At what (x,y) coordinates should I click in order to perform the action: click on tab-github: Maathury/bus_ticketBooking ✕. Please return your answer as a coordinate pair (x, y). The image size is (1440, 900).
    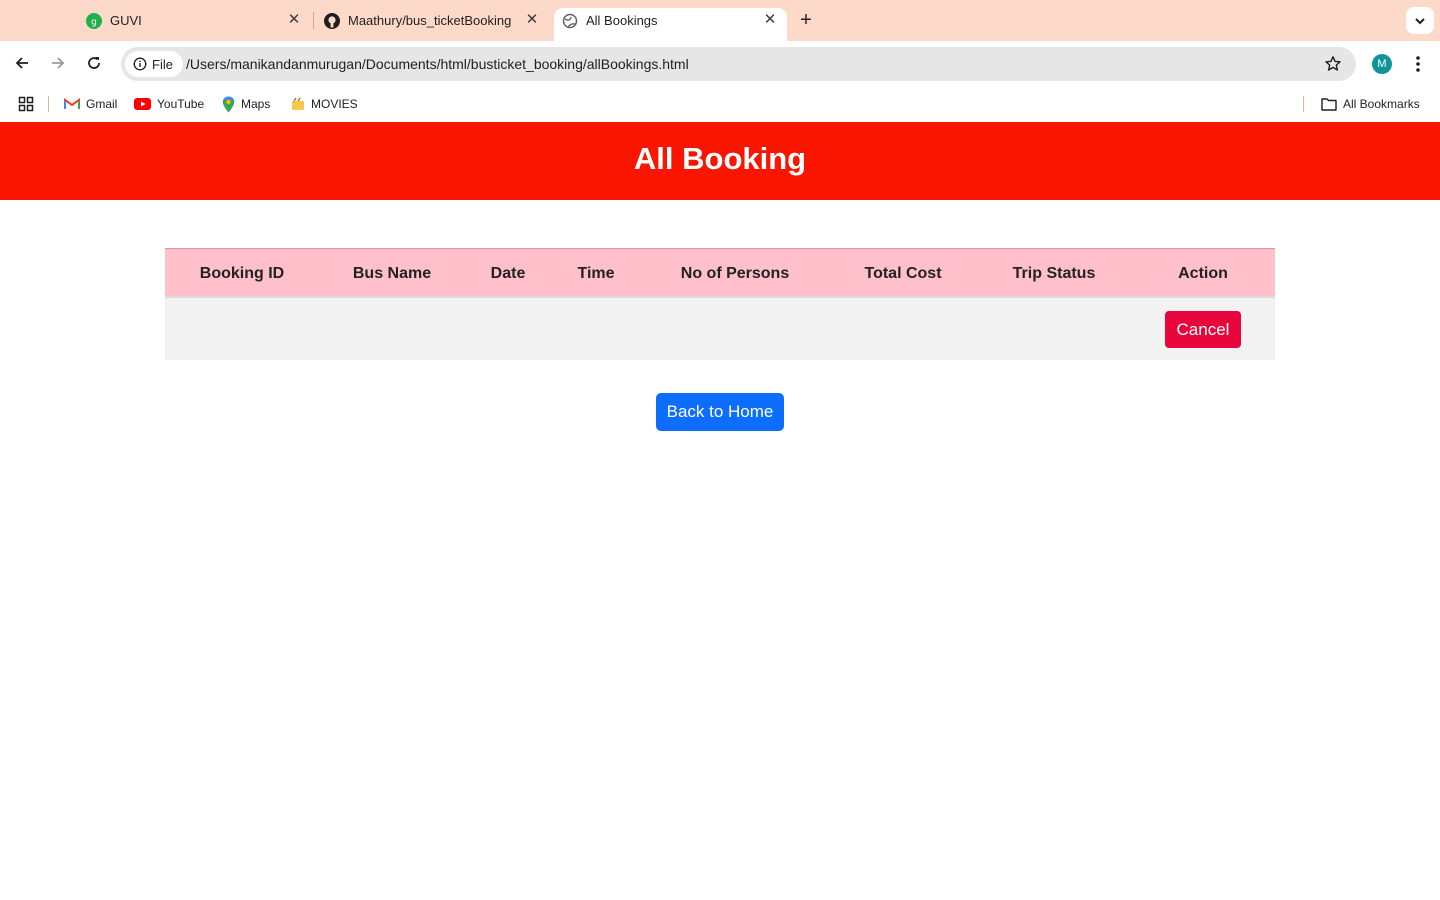
    Looking at the image, I should click on (435, 20).